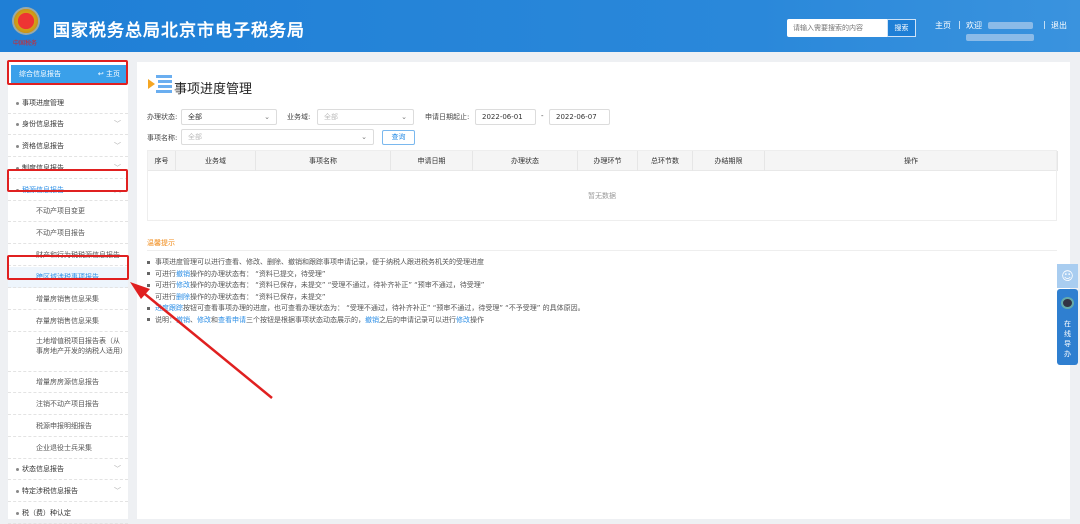 The height and width of the screenshot is (524, 1080). What do you see at coordinates (1067, 339) in the screenshot?
I see `online-guide-label: 在线导办` at bounding box center [1067, 339].